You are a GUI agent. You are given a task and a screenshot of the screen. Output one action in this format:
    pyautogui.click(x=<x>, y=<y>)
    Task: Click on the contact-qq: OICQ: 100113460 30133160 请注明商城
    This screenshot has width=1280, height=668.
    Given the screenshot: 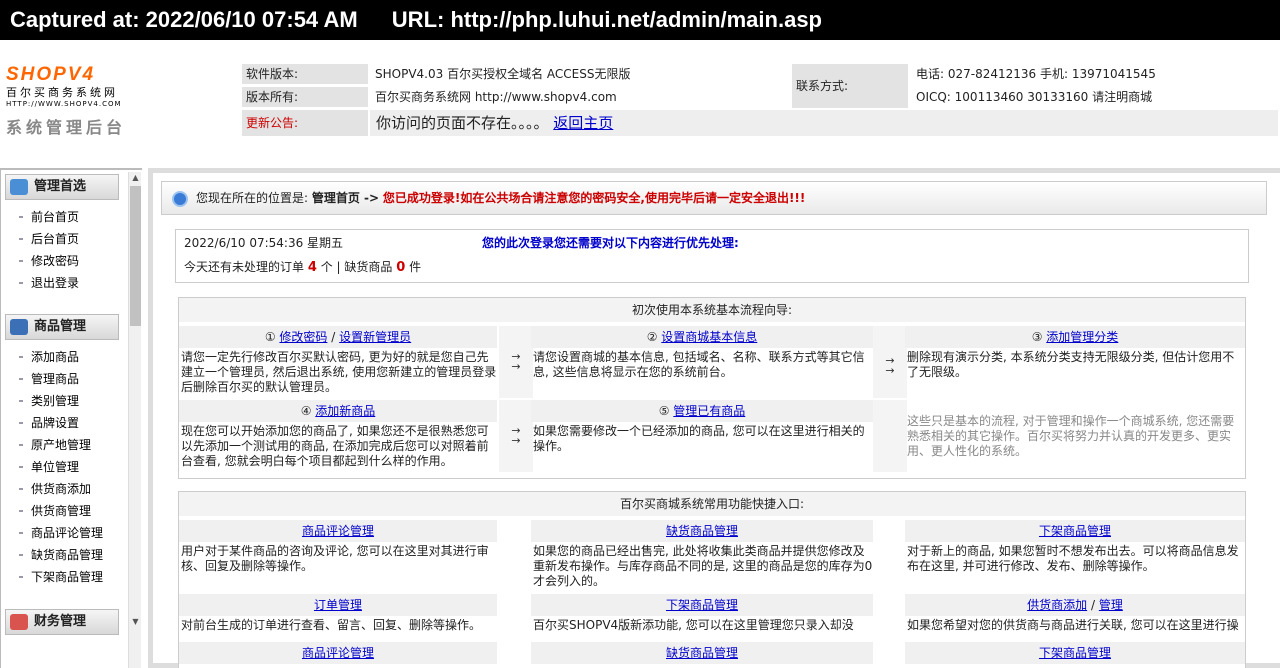 What is the action you would take?
    pyautogui.click(x=1034, y=97)
    